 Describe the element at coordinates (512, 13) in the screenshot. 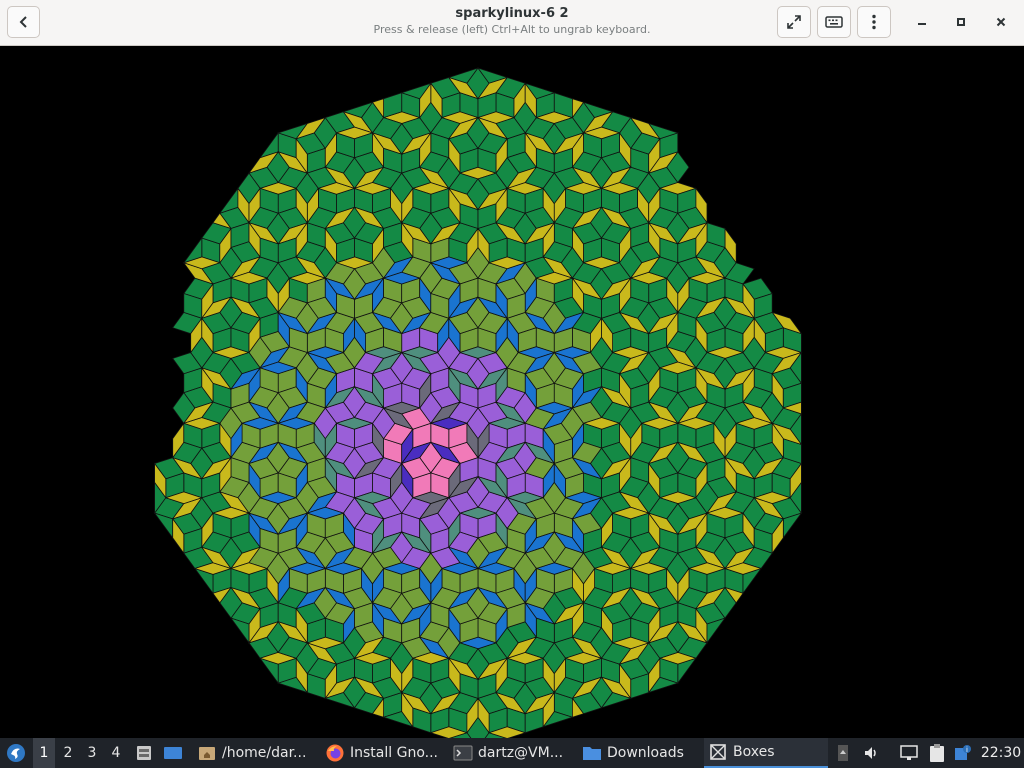

I see `window-title: sparkylinux-6 2` at that location.